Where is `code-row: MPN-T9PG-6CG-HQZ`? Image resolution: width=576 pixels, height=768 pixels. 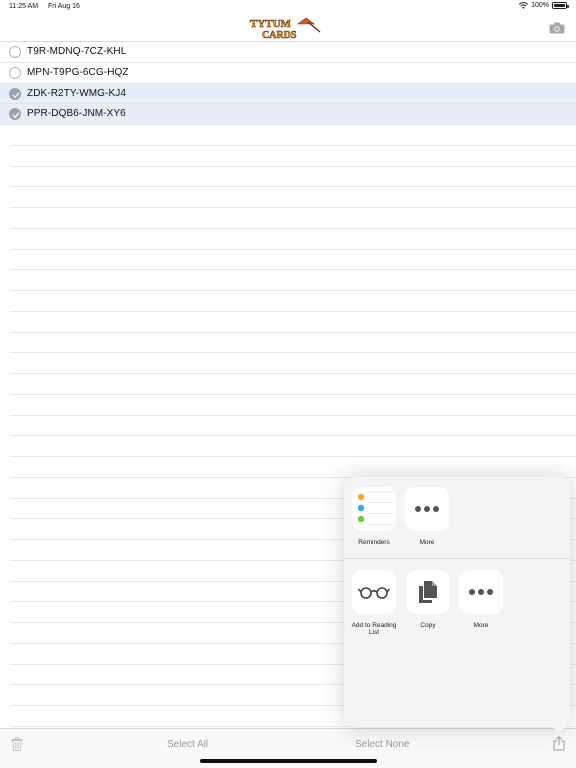 code-row: MPN-T9PG-6CG-HQZ is located at coordinates (288, 73).